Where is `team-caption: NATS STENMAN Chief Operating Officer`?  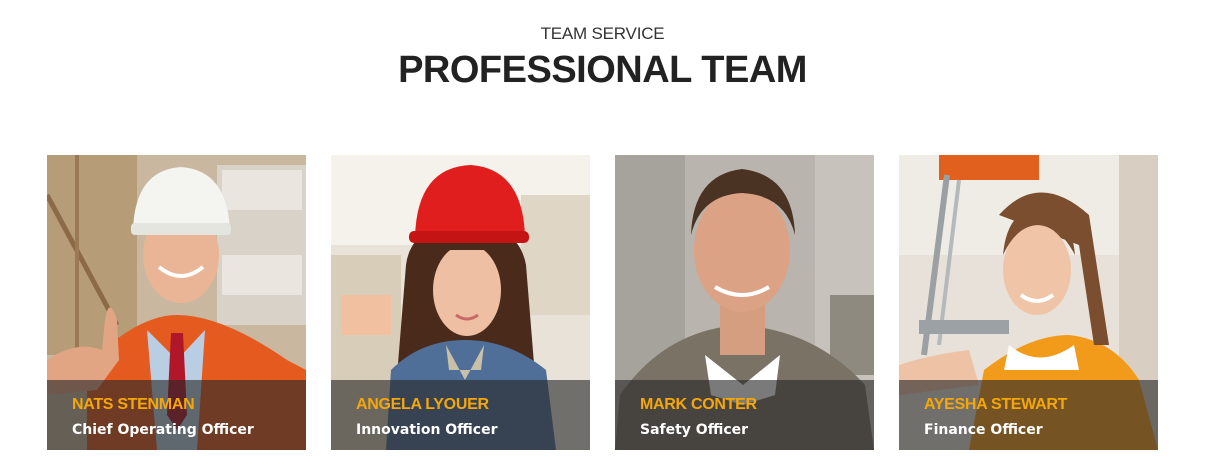
team-caption: NATS STENMAN Chief Operating Officer is located at coordinates (176, 415).